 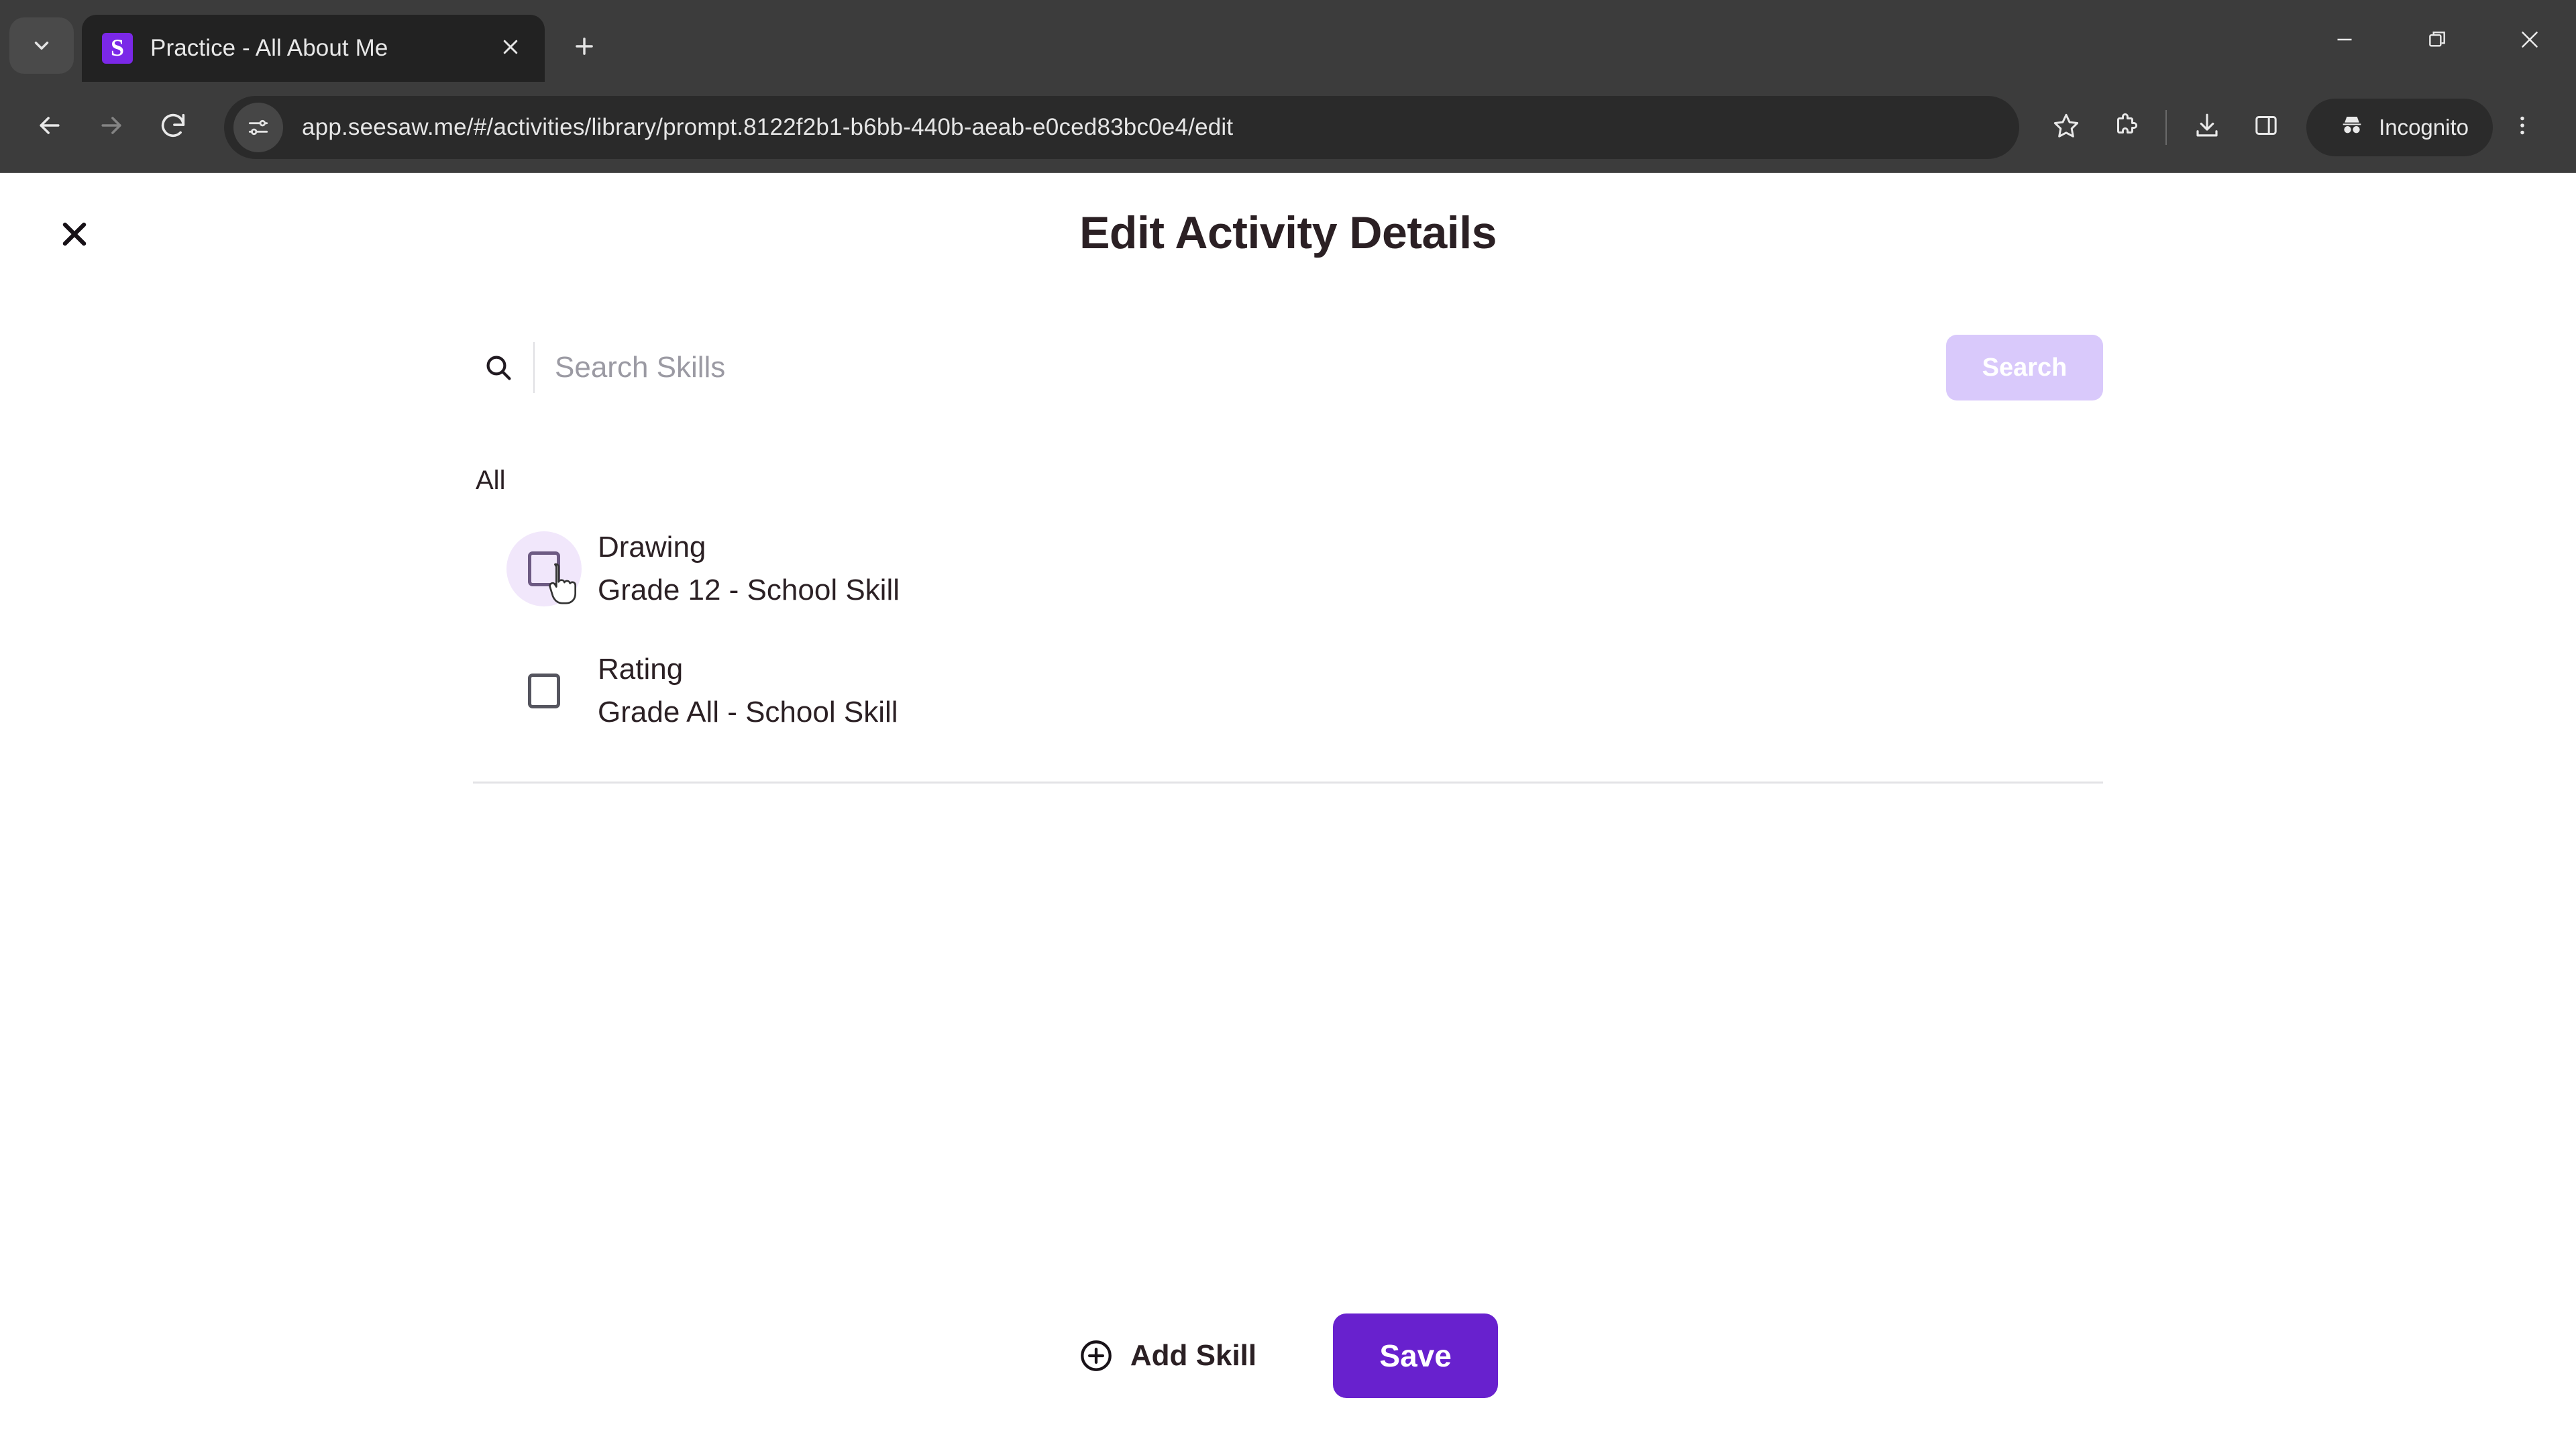 What do you see at coordinates (1288, 783) in the screenshot?
I see `list-divider` at bounding box center [1288, 783].